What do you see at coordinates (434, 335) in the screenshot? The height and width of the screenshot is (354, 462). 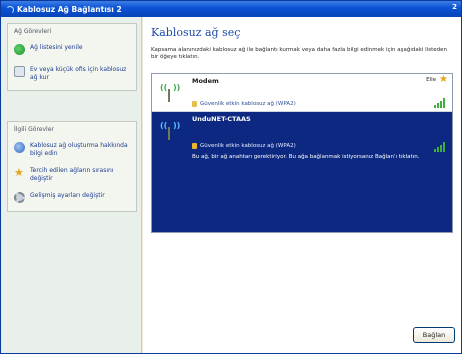 I see `connect-button: Bağlan` at bounding box center [434, 335].